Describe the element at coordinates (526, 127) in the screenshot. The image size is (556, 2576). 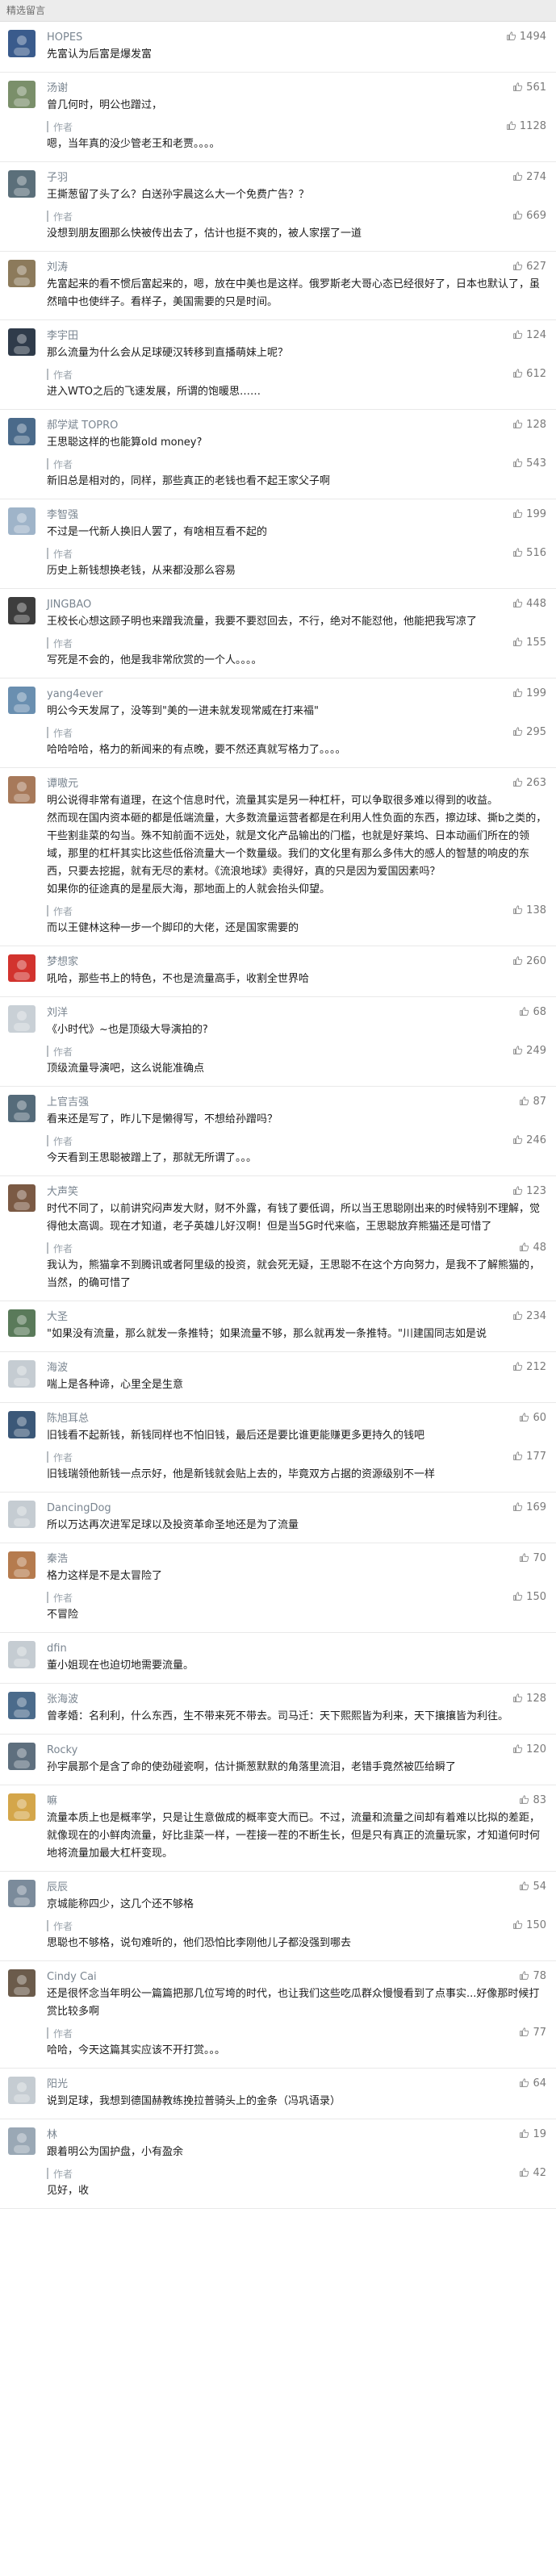
I see `reply-like-button: 1128` at that location.